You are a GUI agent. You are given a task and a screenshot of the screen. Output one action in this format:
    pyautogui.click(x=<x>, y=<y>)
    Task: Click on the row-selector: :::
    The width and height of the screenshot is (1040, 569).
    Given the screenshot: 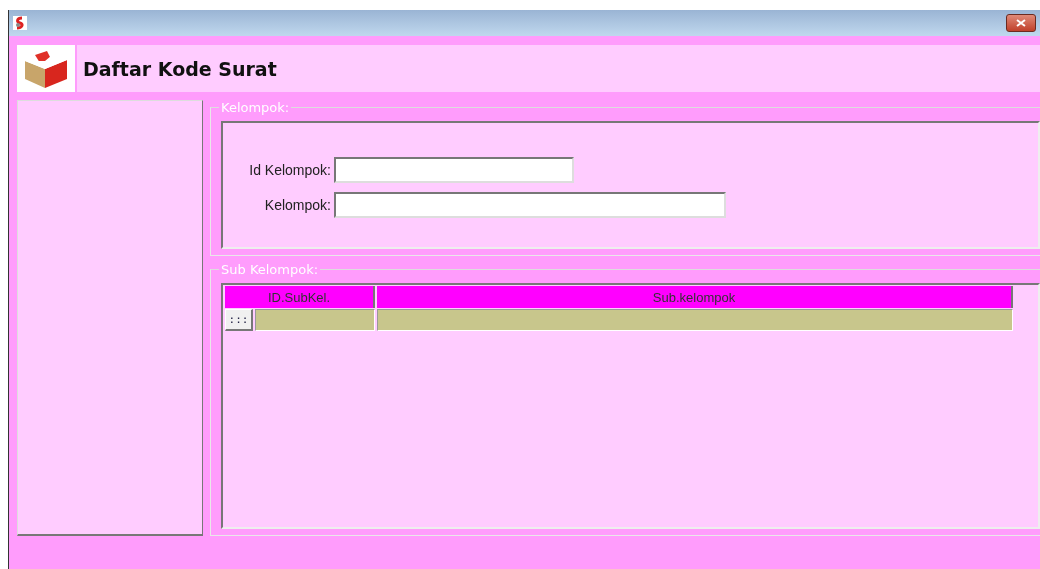 What is the action you would take?
    pyautogui.click(x=239, y=320)
    